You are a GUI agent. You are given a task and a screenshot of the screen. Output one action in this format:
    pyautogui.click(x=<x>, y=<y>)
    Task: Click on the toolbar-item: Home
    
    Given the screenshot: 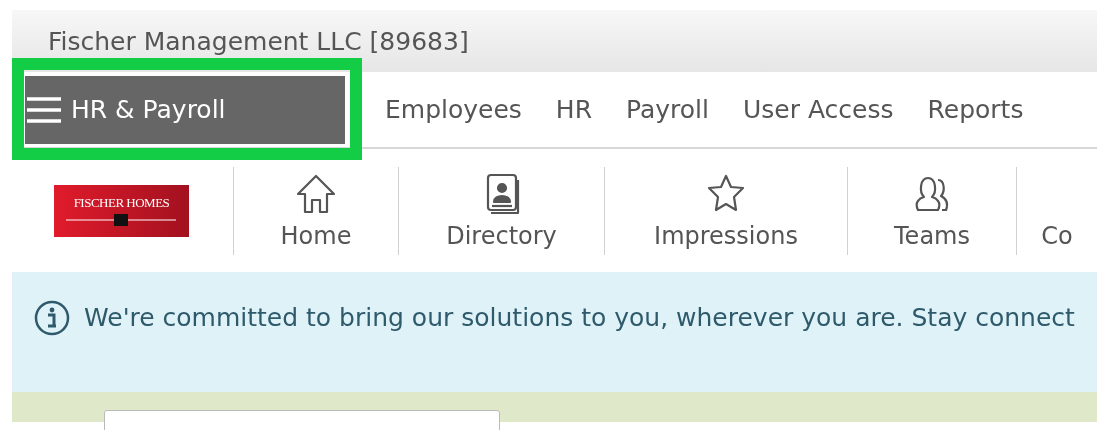 What is the action you would take?
    pyautogui.click(x=316, y=210)
    